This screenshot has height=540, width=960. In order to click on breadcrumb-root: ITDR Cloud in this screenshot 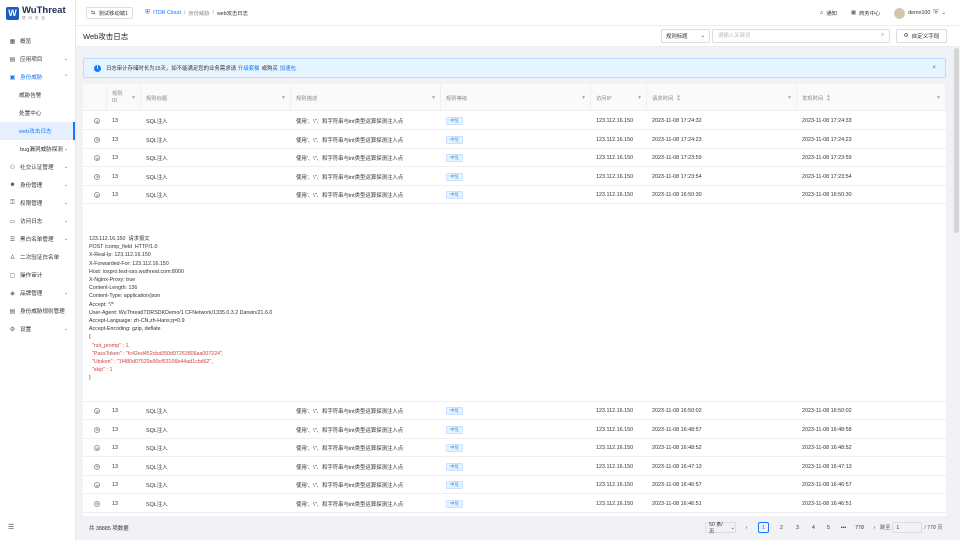, I will do `click(167, 13)`.